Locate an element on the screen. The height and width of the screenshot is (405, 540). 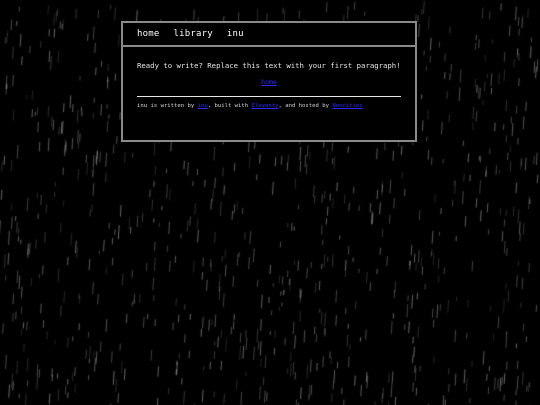
nav-item-library: library is located at coordinates (192, 34).